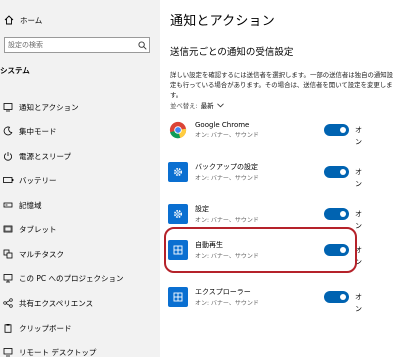 The height and width of the screenshot is (357, 400). Describe the element at coordinates (8, 254) in the screenshot. I see `multitask-icon` at that location.